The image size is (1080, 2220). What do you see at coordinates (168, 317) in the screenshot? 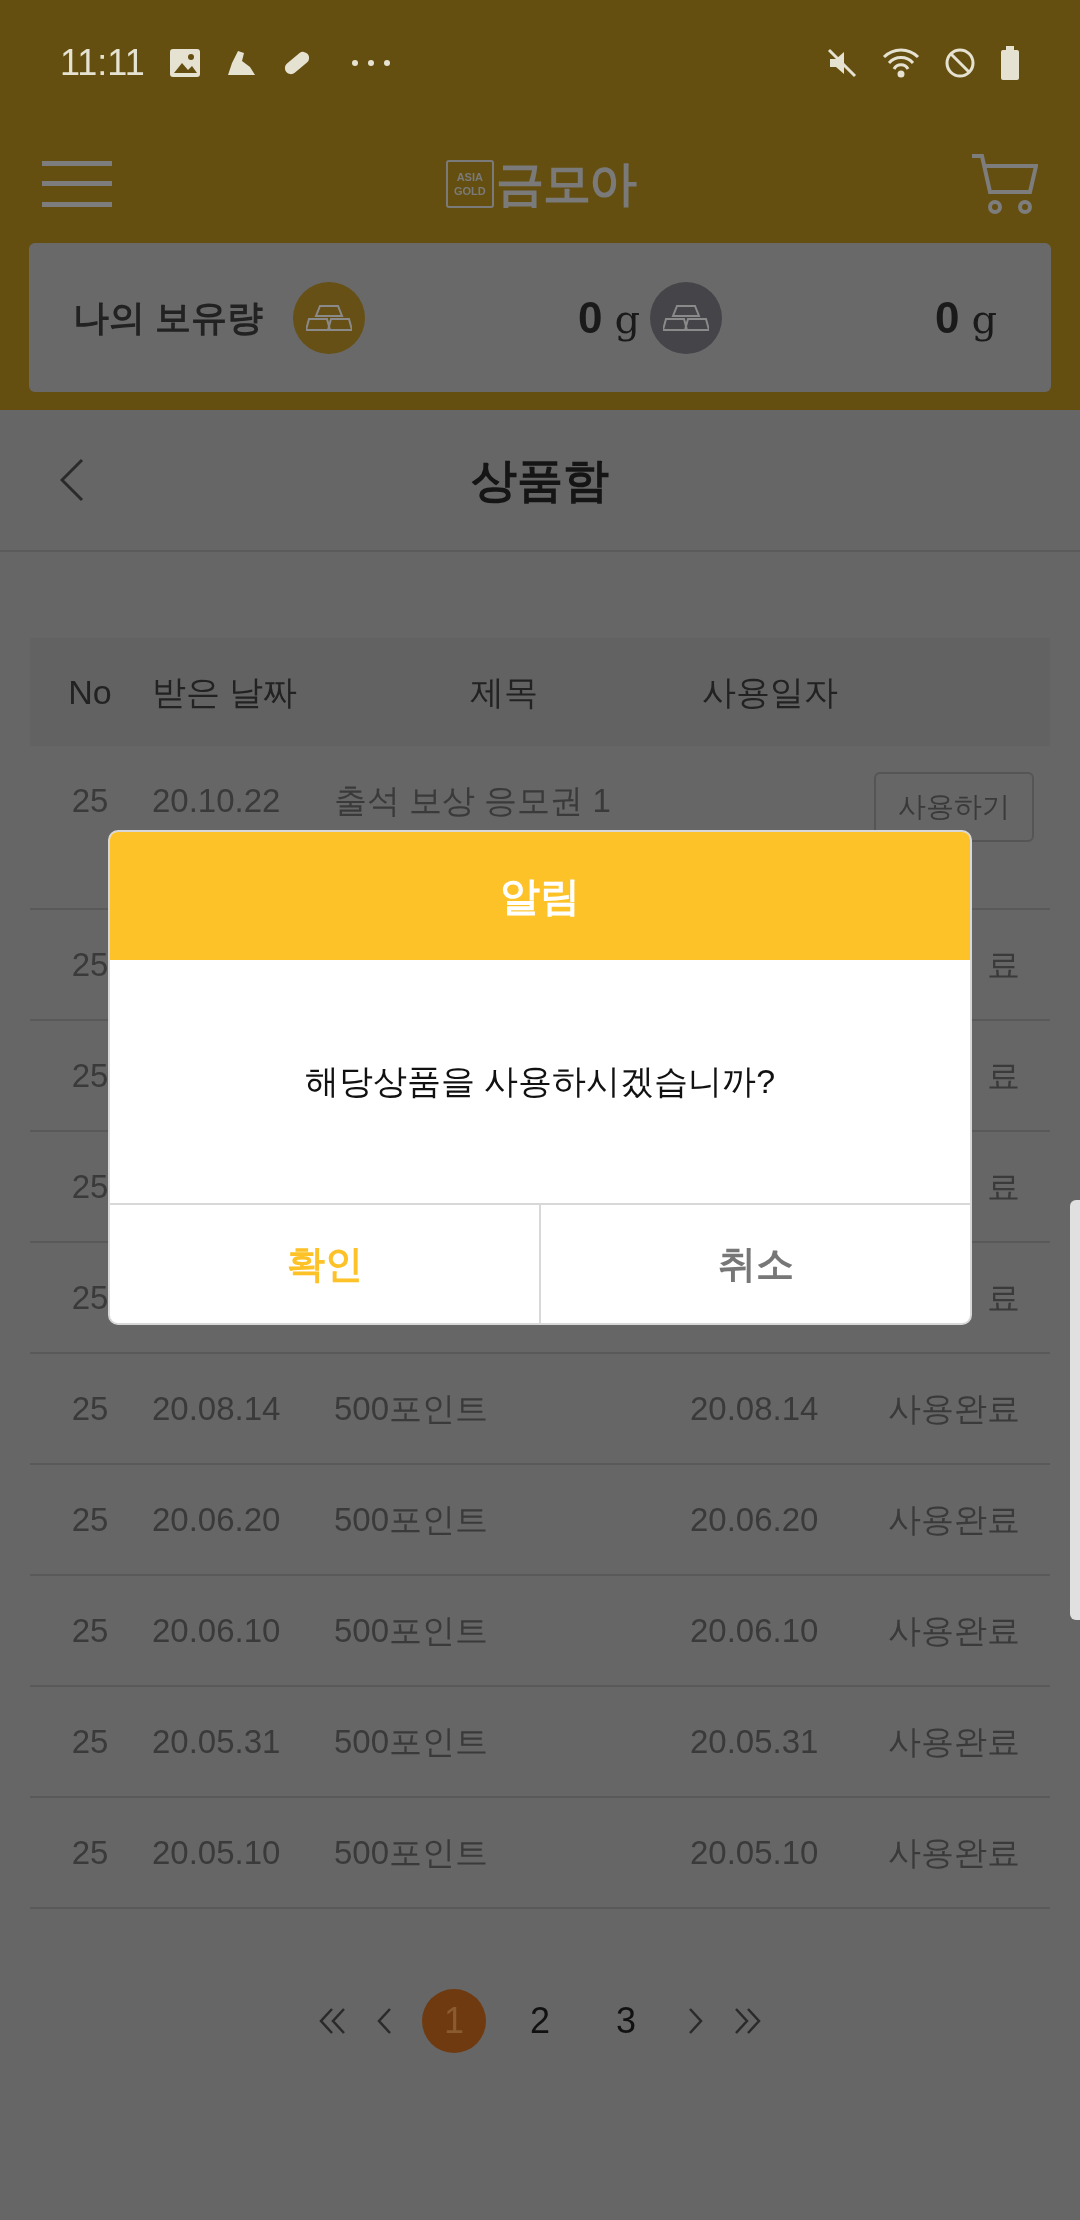
I see `holdings-label: 나의 보유량` at bounding box center [168, 317].